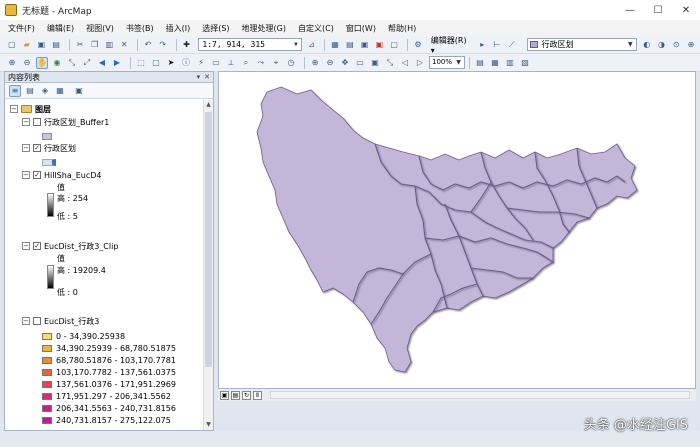  I want to click on layer-symbol-row, so click(49, 136).